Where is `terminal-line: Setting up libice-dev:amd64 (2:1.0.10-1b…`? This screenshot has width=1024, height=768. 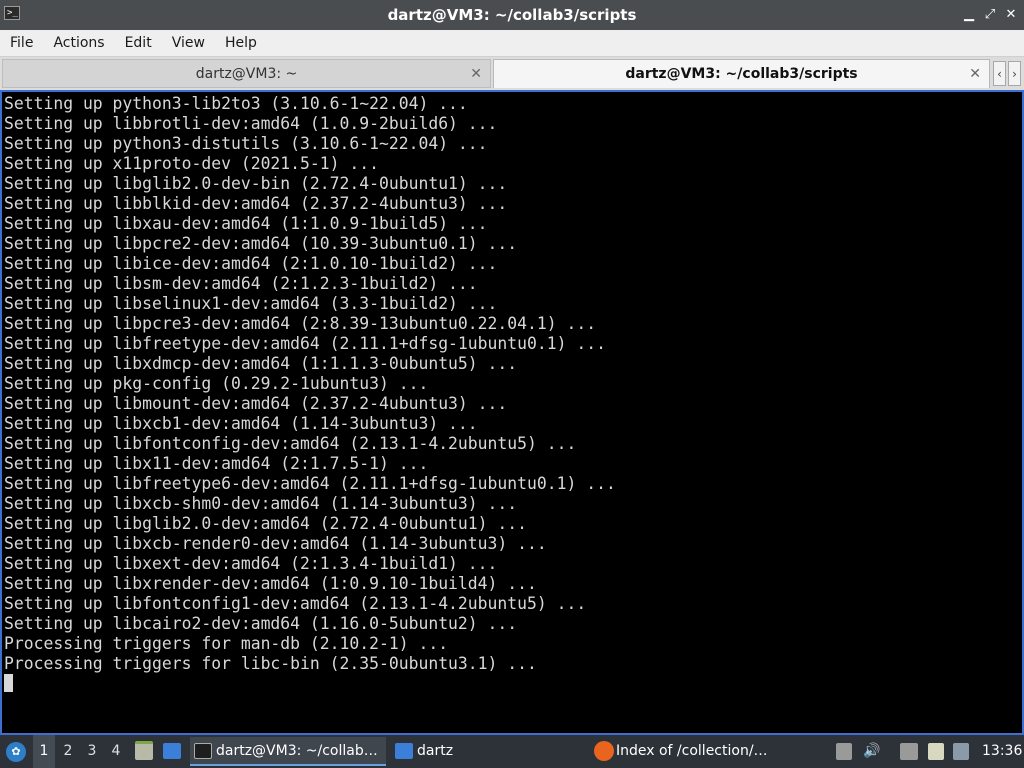
terminal-line: Setting up libice-dev:amd64 (2:1.0.10-1b… is located at coordinates (251, 263).